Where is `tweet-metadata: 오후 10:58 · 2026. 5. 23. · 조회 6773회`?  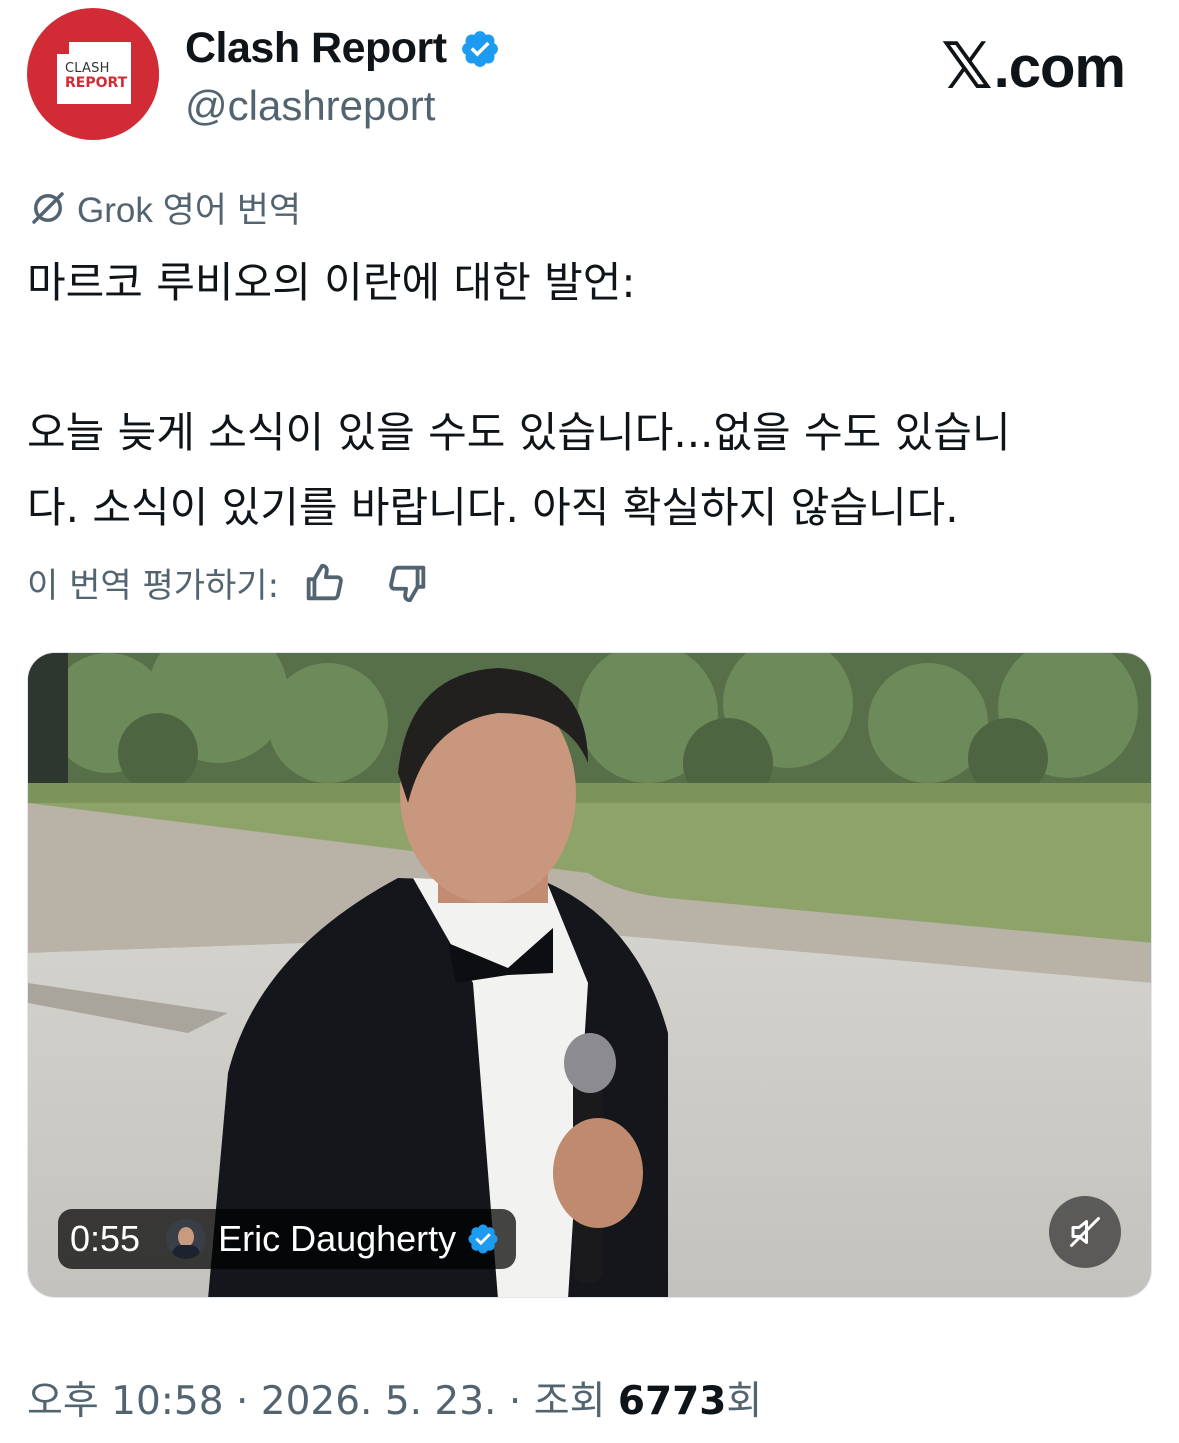 tweet-metadata: 오후 10:58 · 2026. 5. 23. · 조회 6773회 is located at coordinates (394, 1398).